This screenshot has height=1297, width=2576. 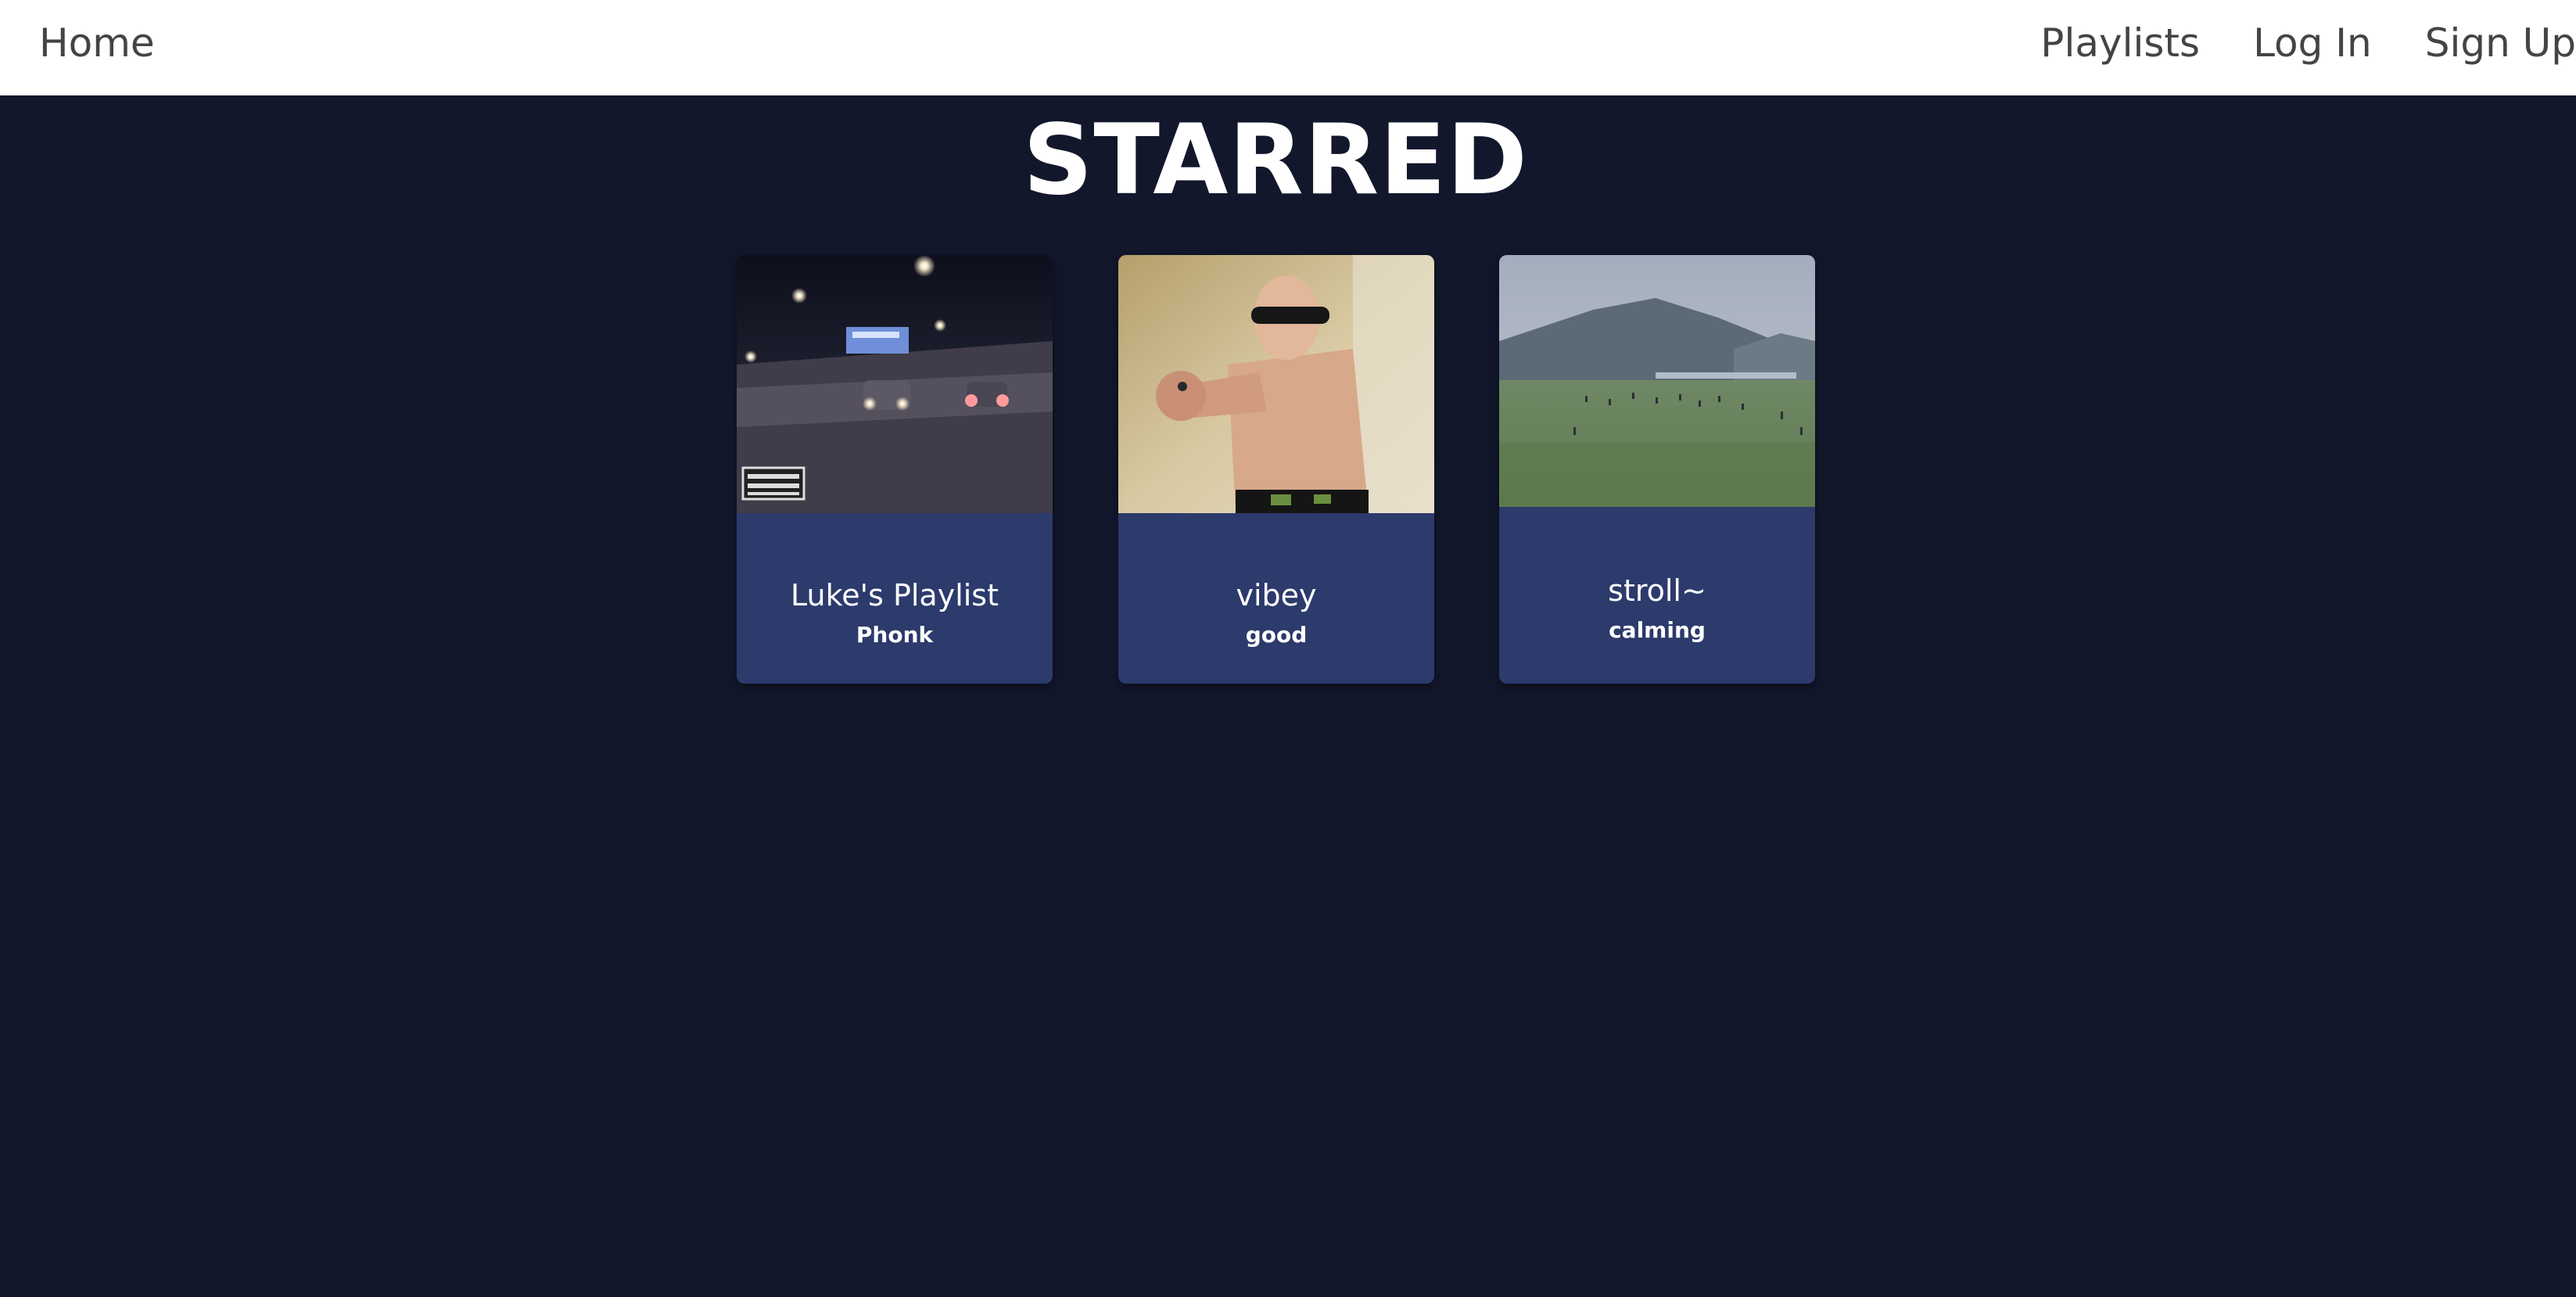 What do you see at coordinates (895, 635) in the screenshot?
I see `playlist-genre: Phonk` at bounding box center [895, 635].